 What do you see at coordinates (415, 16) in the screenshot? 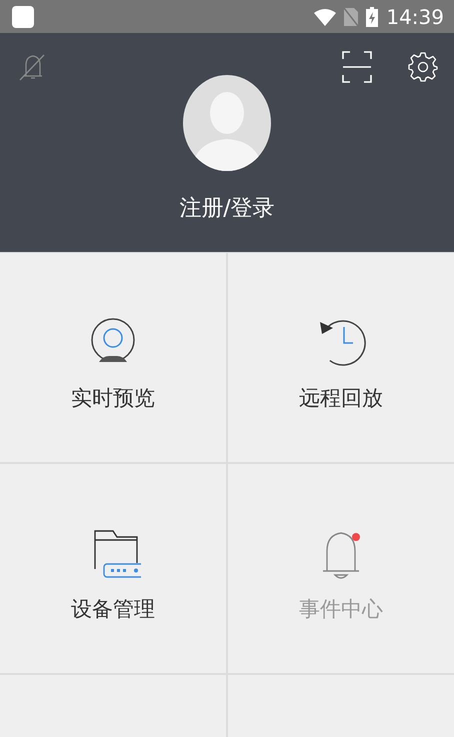
I see `clock-time: 14:39` at bounding box center [415, 16].